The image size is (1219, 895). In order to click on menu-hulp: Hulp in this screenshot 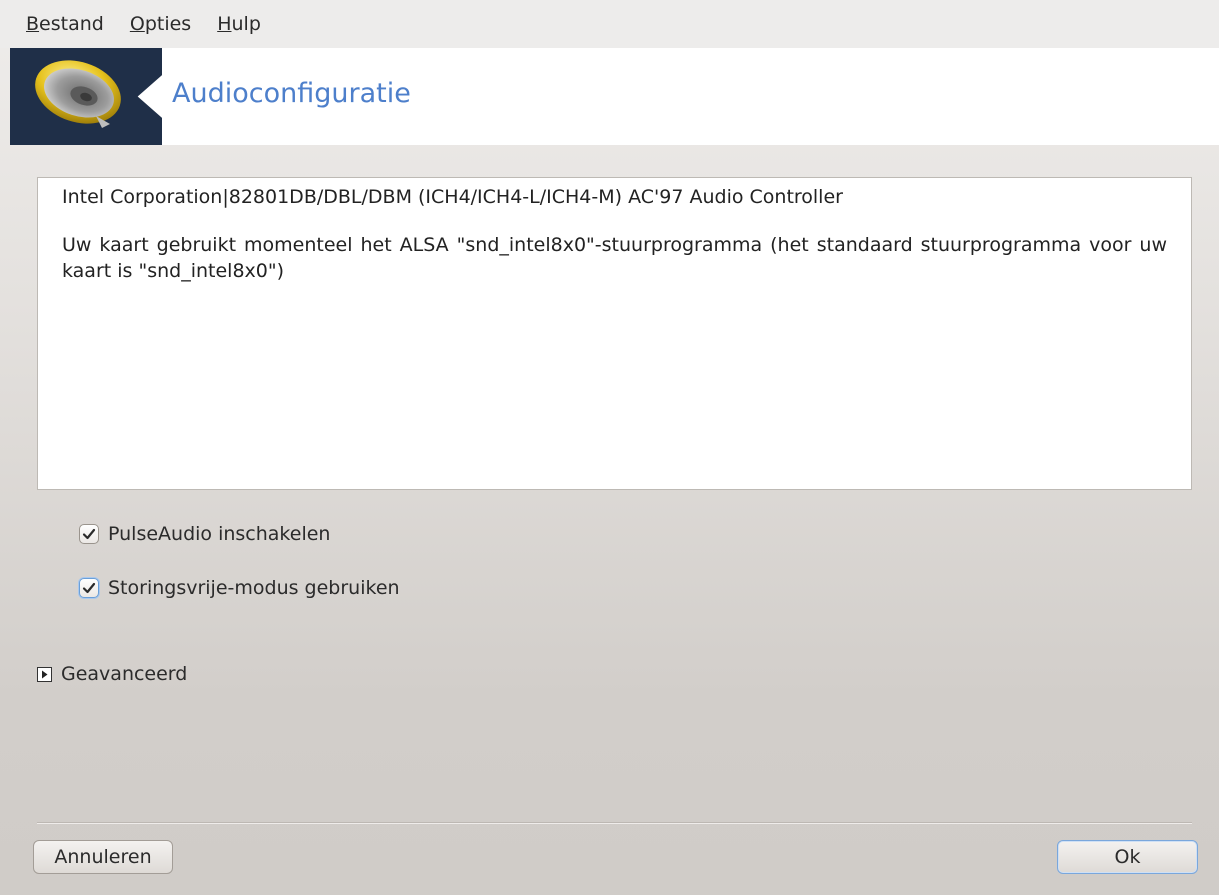, I will do `click(239, 24)`.